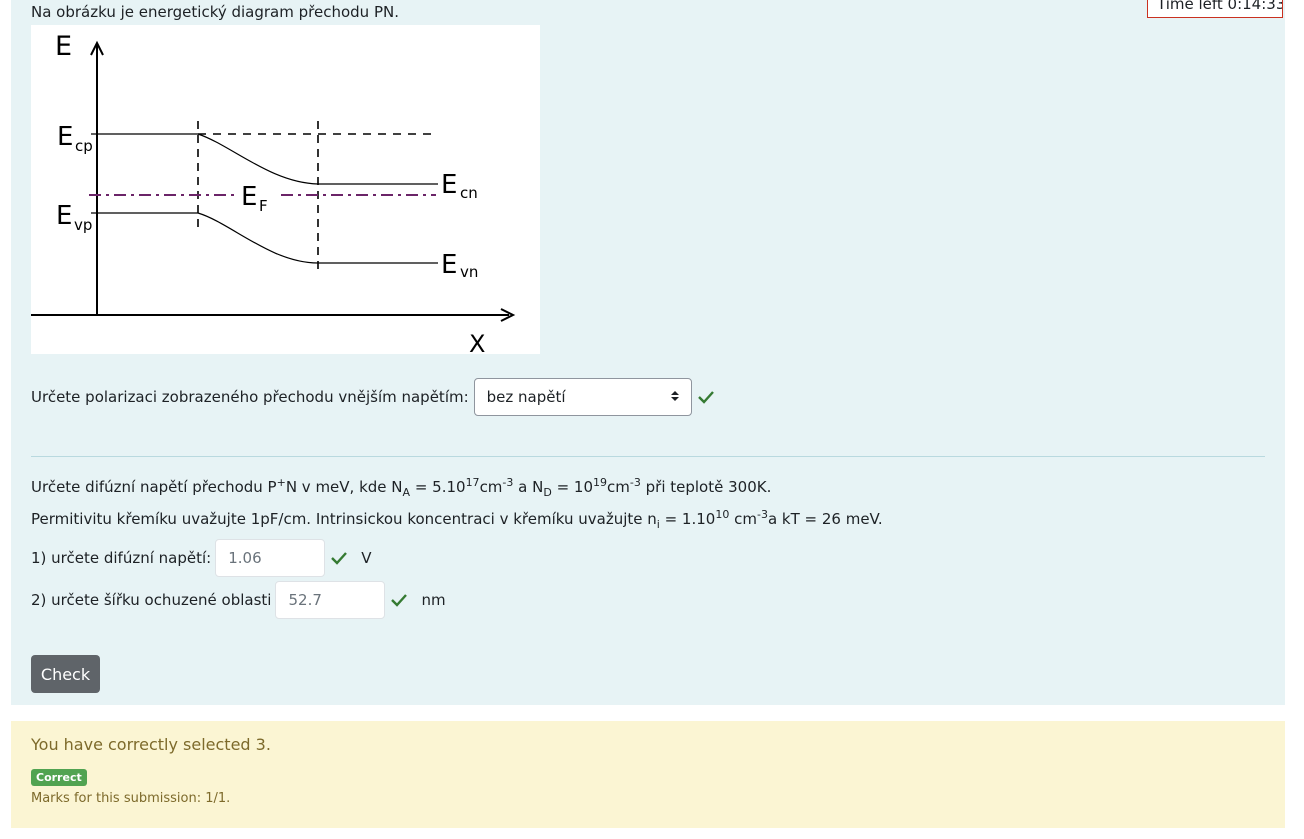 The width and height of the screenshot is (1304, 839). Describe the element at coordinates (84, 146) in the screenshot. I see `ecp-sub: cp` at that location.